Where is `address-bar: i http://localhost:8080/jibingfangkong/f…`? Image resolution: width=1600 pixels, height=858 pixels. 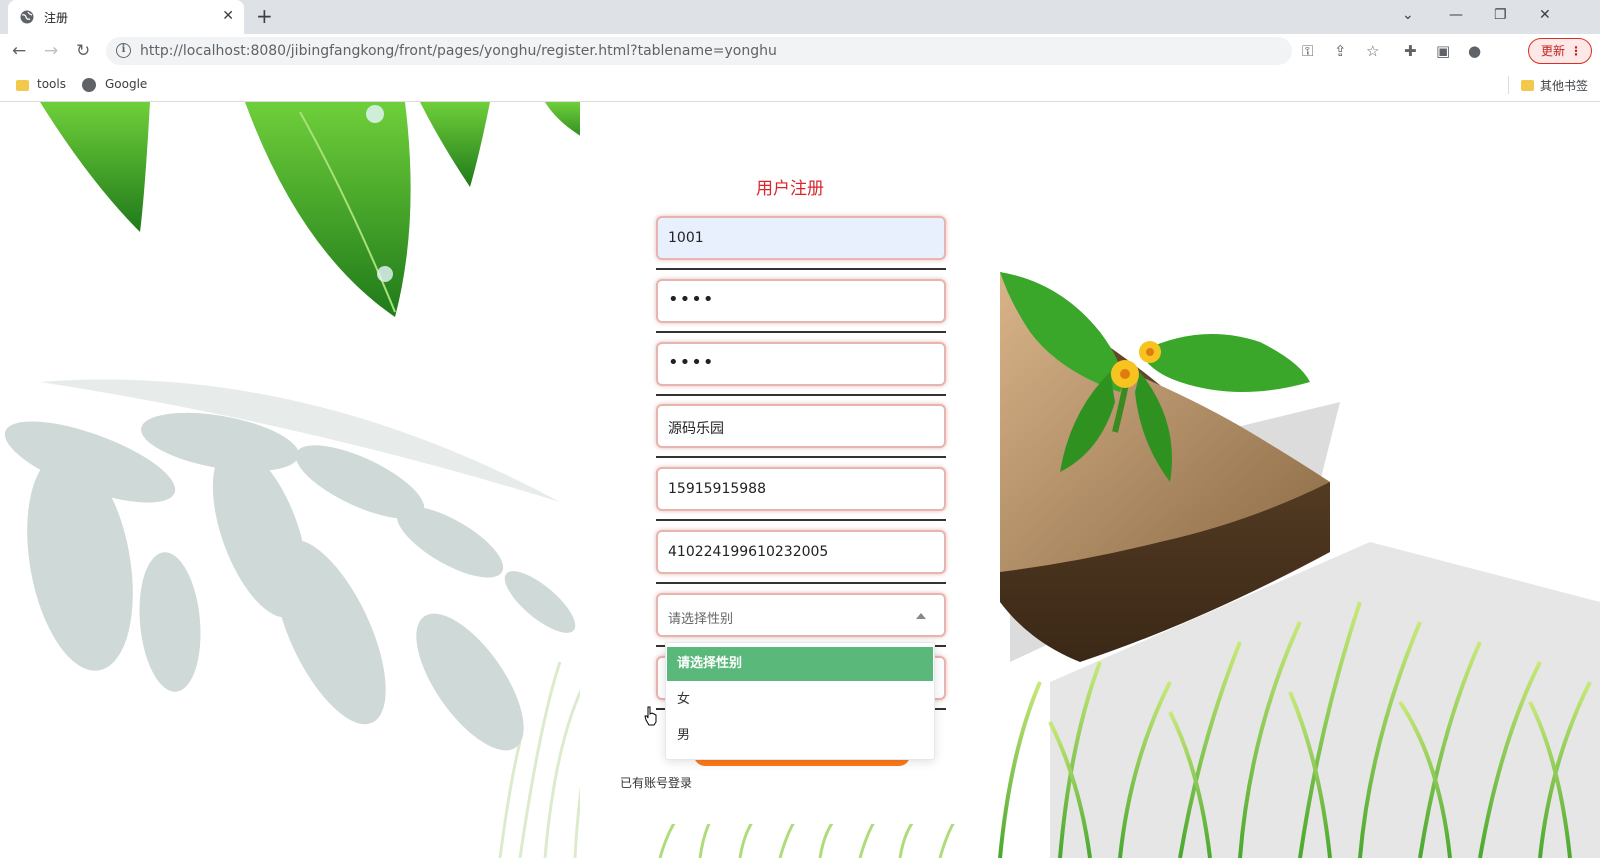 address-bar: i http://localhost:8080/jibingfangkong/f… is located at coordinates (699, 51).